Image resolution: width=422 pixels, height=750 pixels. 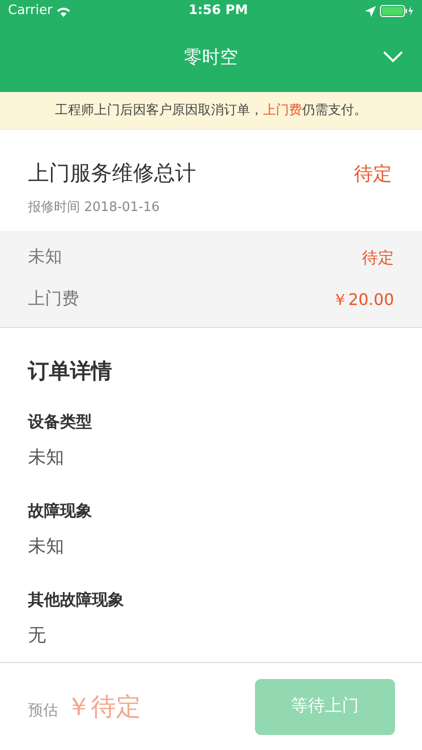 I want to click on field-label: 故障现象, so click(x=60, y=511).